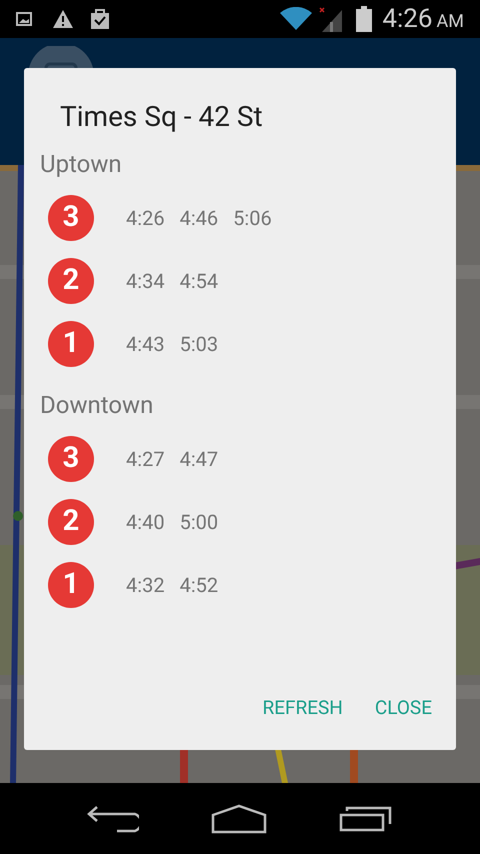 The height and width of the screenshot is (854, 480). Describe the element at coordinates (199, 344) in the screenshot. I see `departure-time: 5:03` at that location.